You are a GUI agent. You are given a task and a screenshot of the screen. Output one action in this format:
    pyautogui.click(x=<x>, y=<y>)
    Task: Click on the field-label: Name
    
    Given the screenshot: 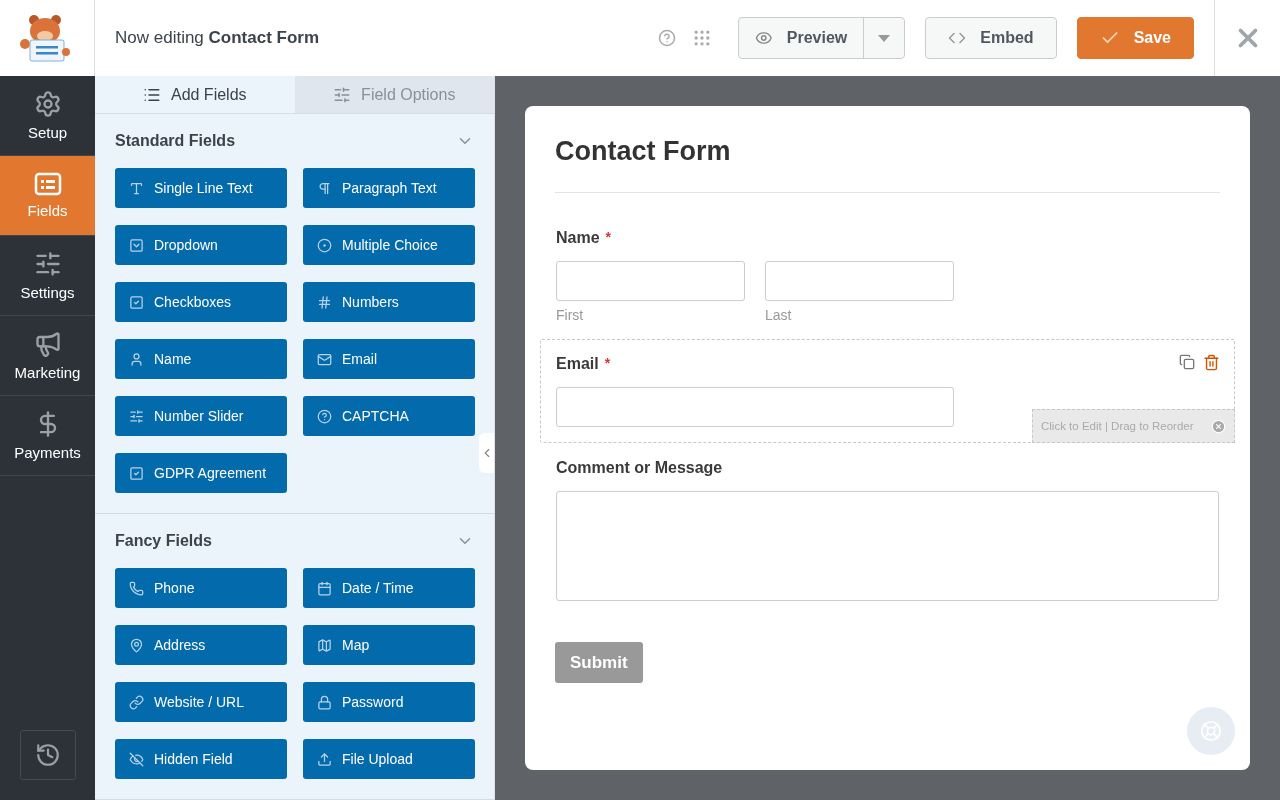 What is the action you would take?
    pyautogui.click(x=578, y=238)
    